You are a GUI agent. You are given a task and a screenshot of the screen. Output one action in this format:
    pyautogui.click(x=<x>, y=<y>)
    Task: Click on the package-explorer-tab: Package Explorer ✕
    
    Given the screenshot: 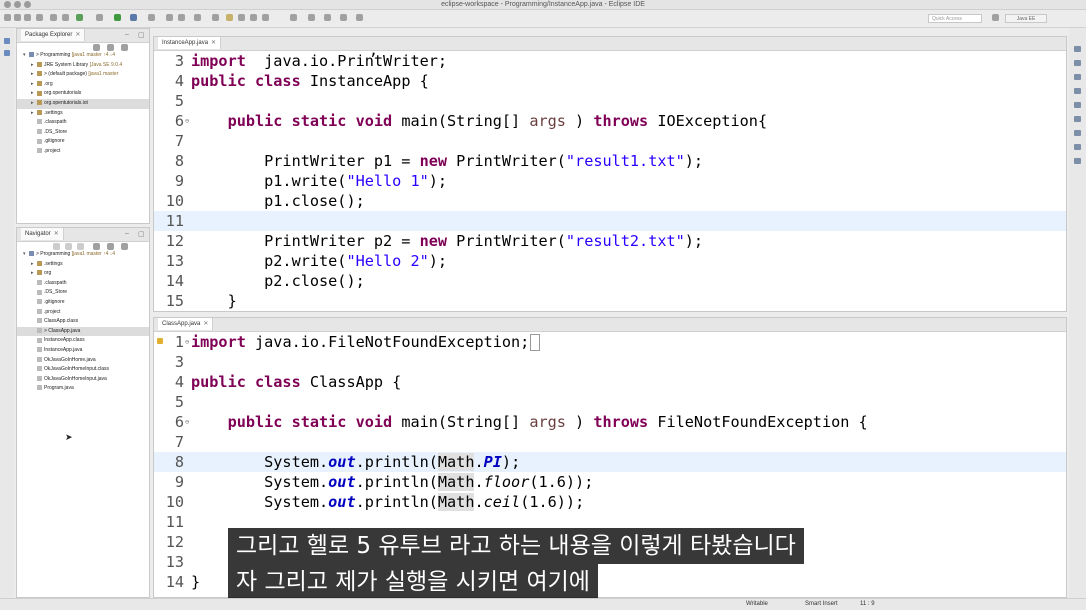 What is the action you would take?
    pyautogui.click(x=53, y=35)
    